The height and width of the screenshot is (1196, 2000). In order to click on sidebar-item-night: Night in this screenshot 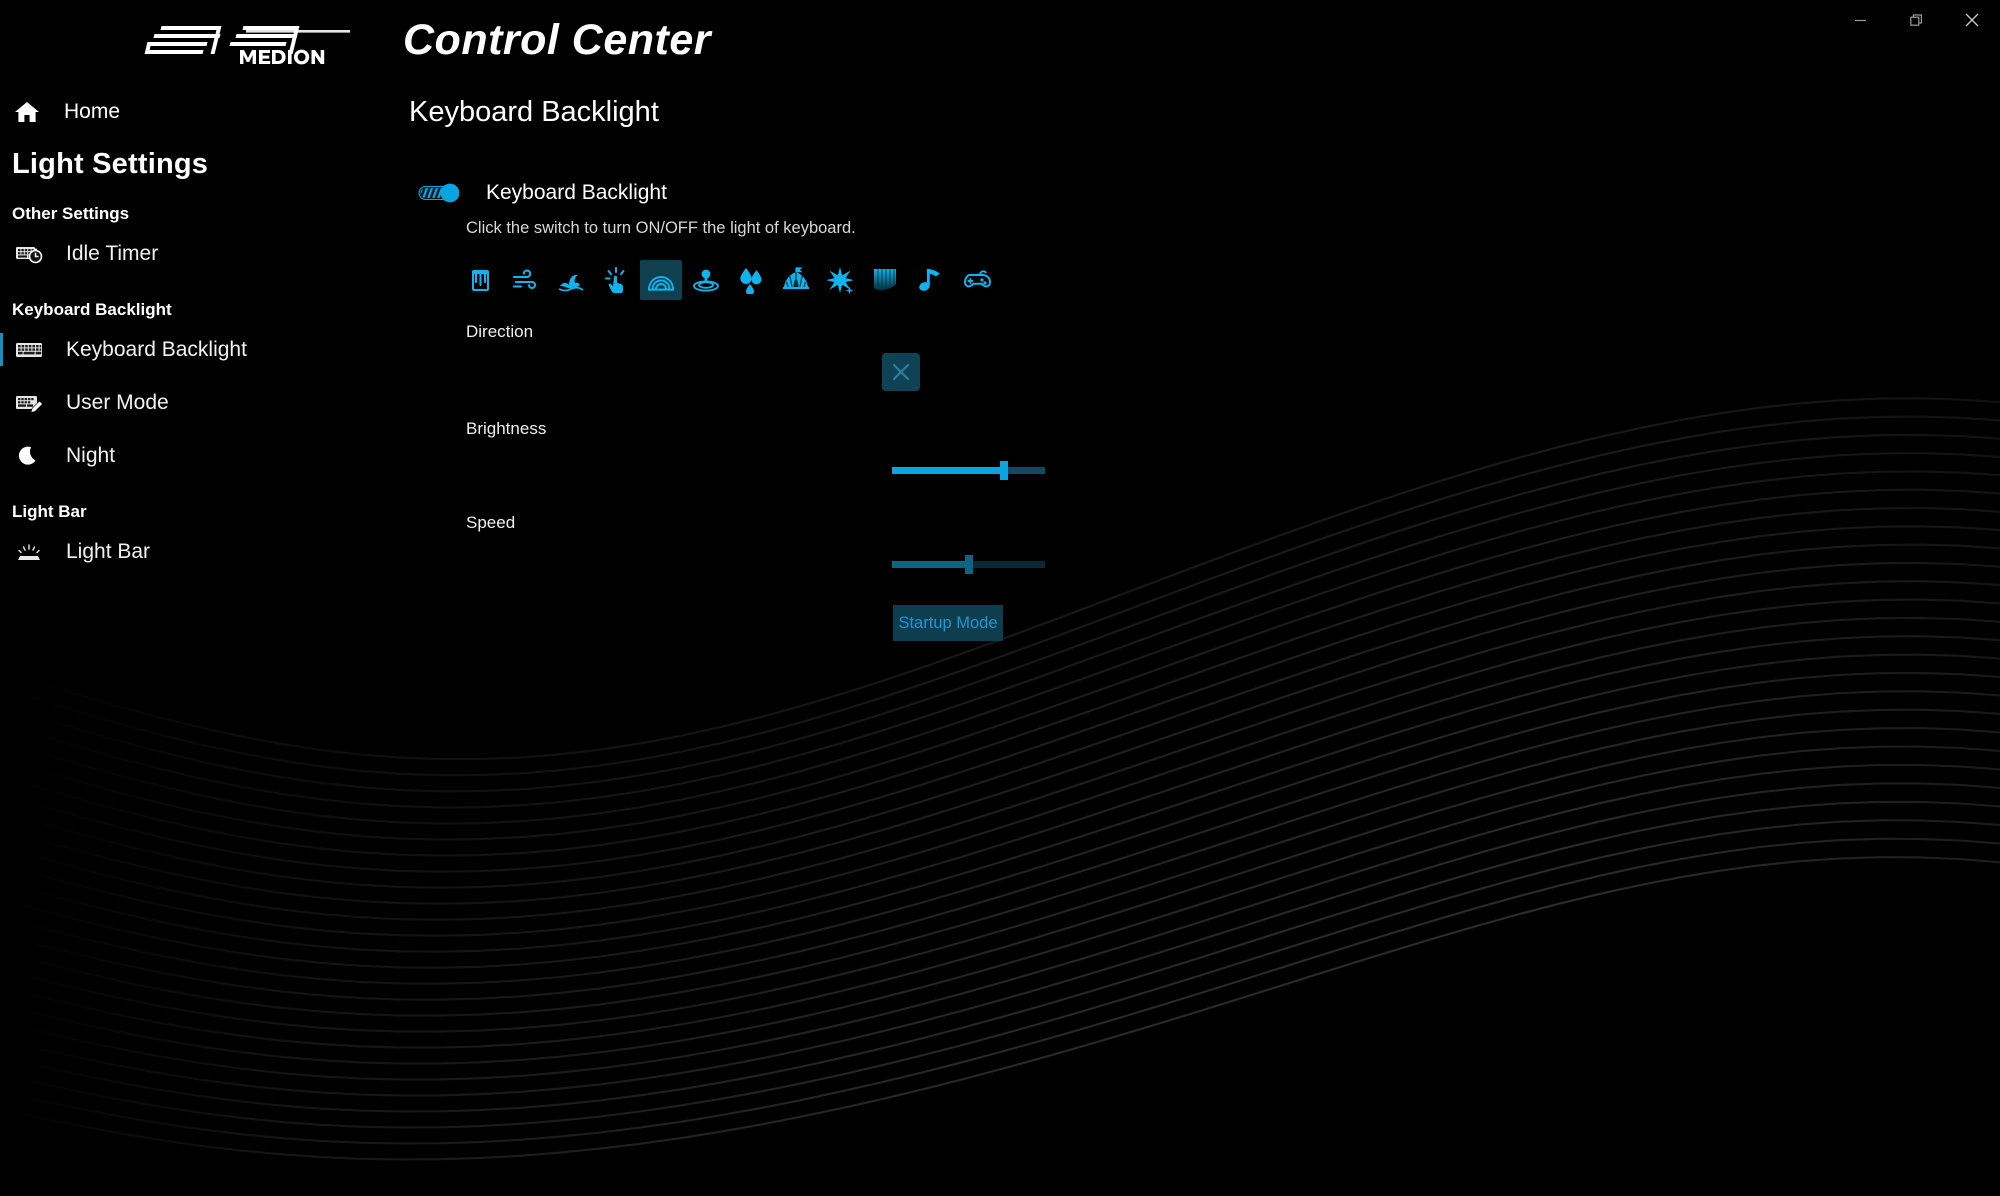, I will do `click(200, 455)`.